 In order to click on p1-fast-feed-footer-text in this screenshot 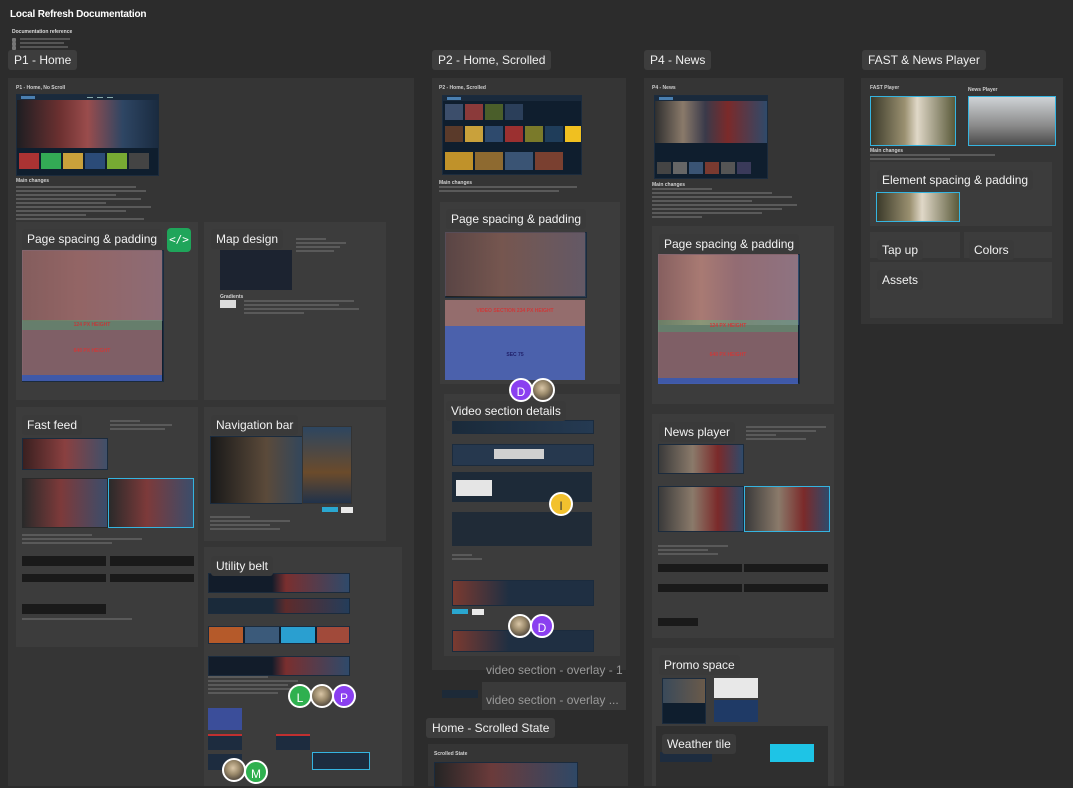, I will do `click(107, 620)`.